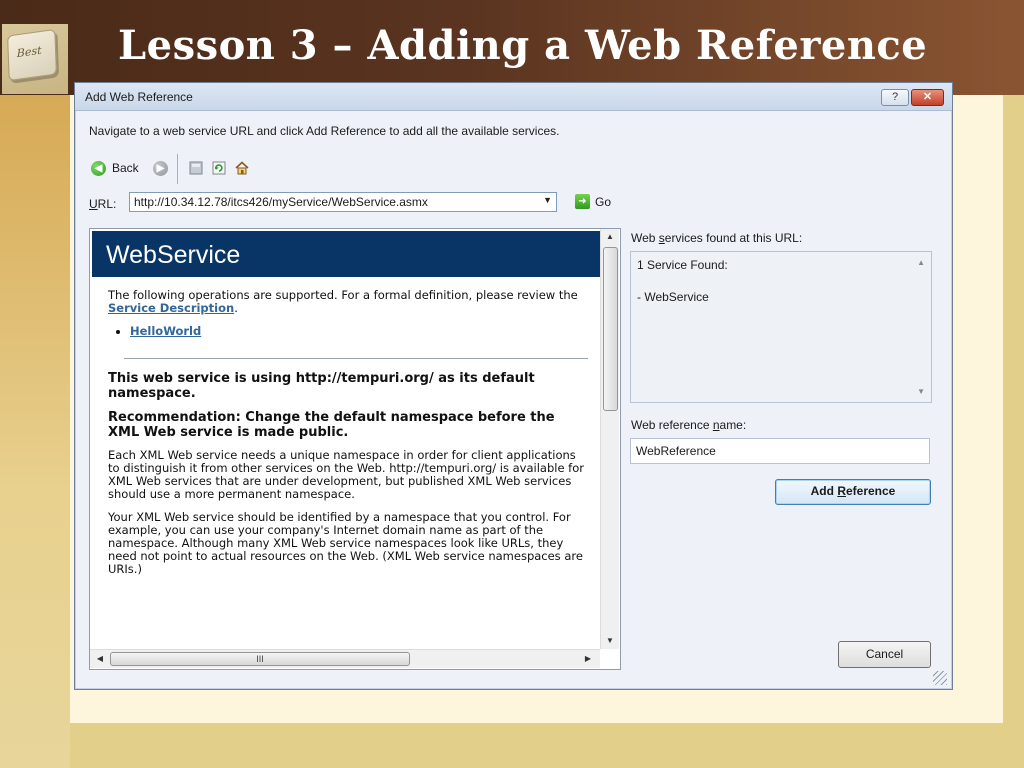 This screenshot has height=768, width=1024. I want to click on dialog-title: Add Web Reference, so click(139, 97).